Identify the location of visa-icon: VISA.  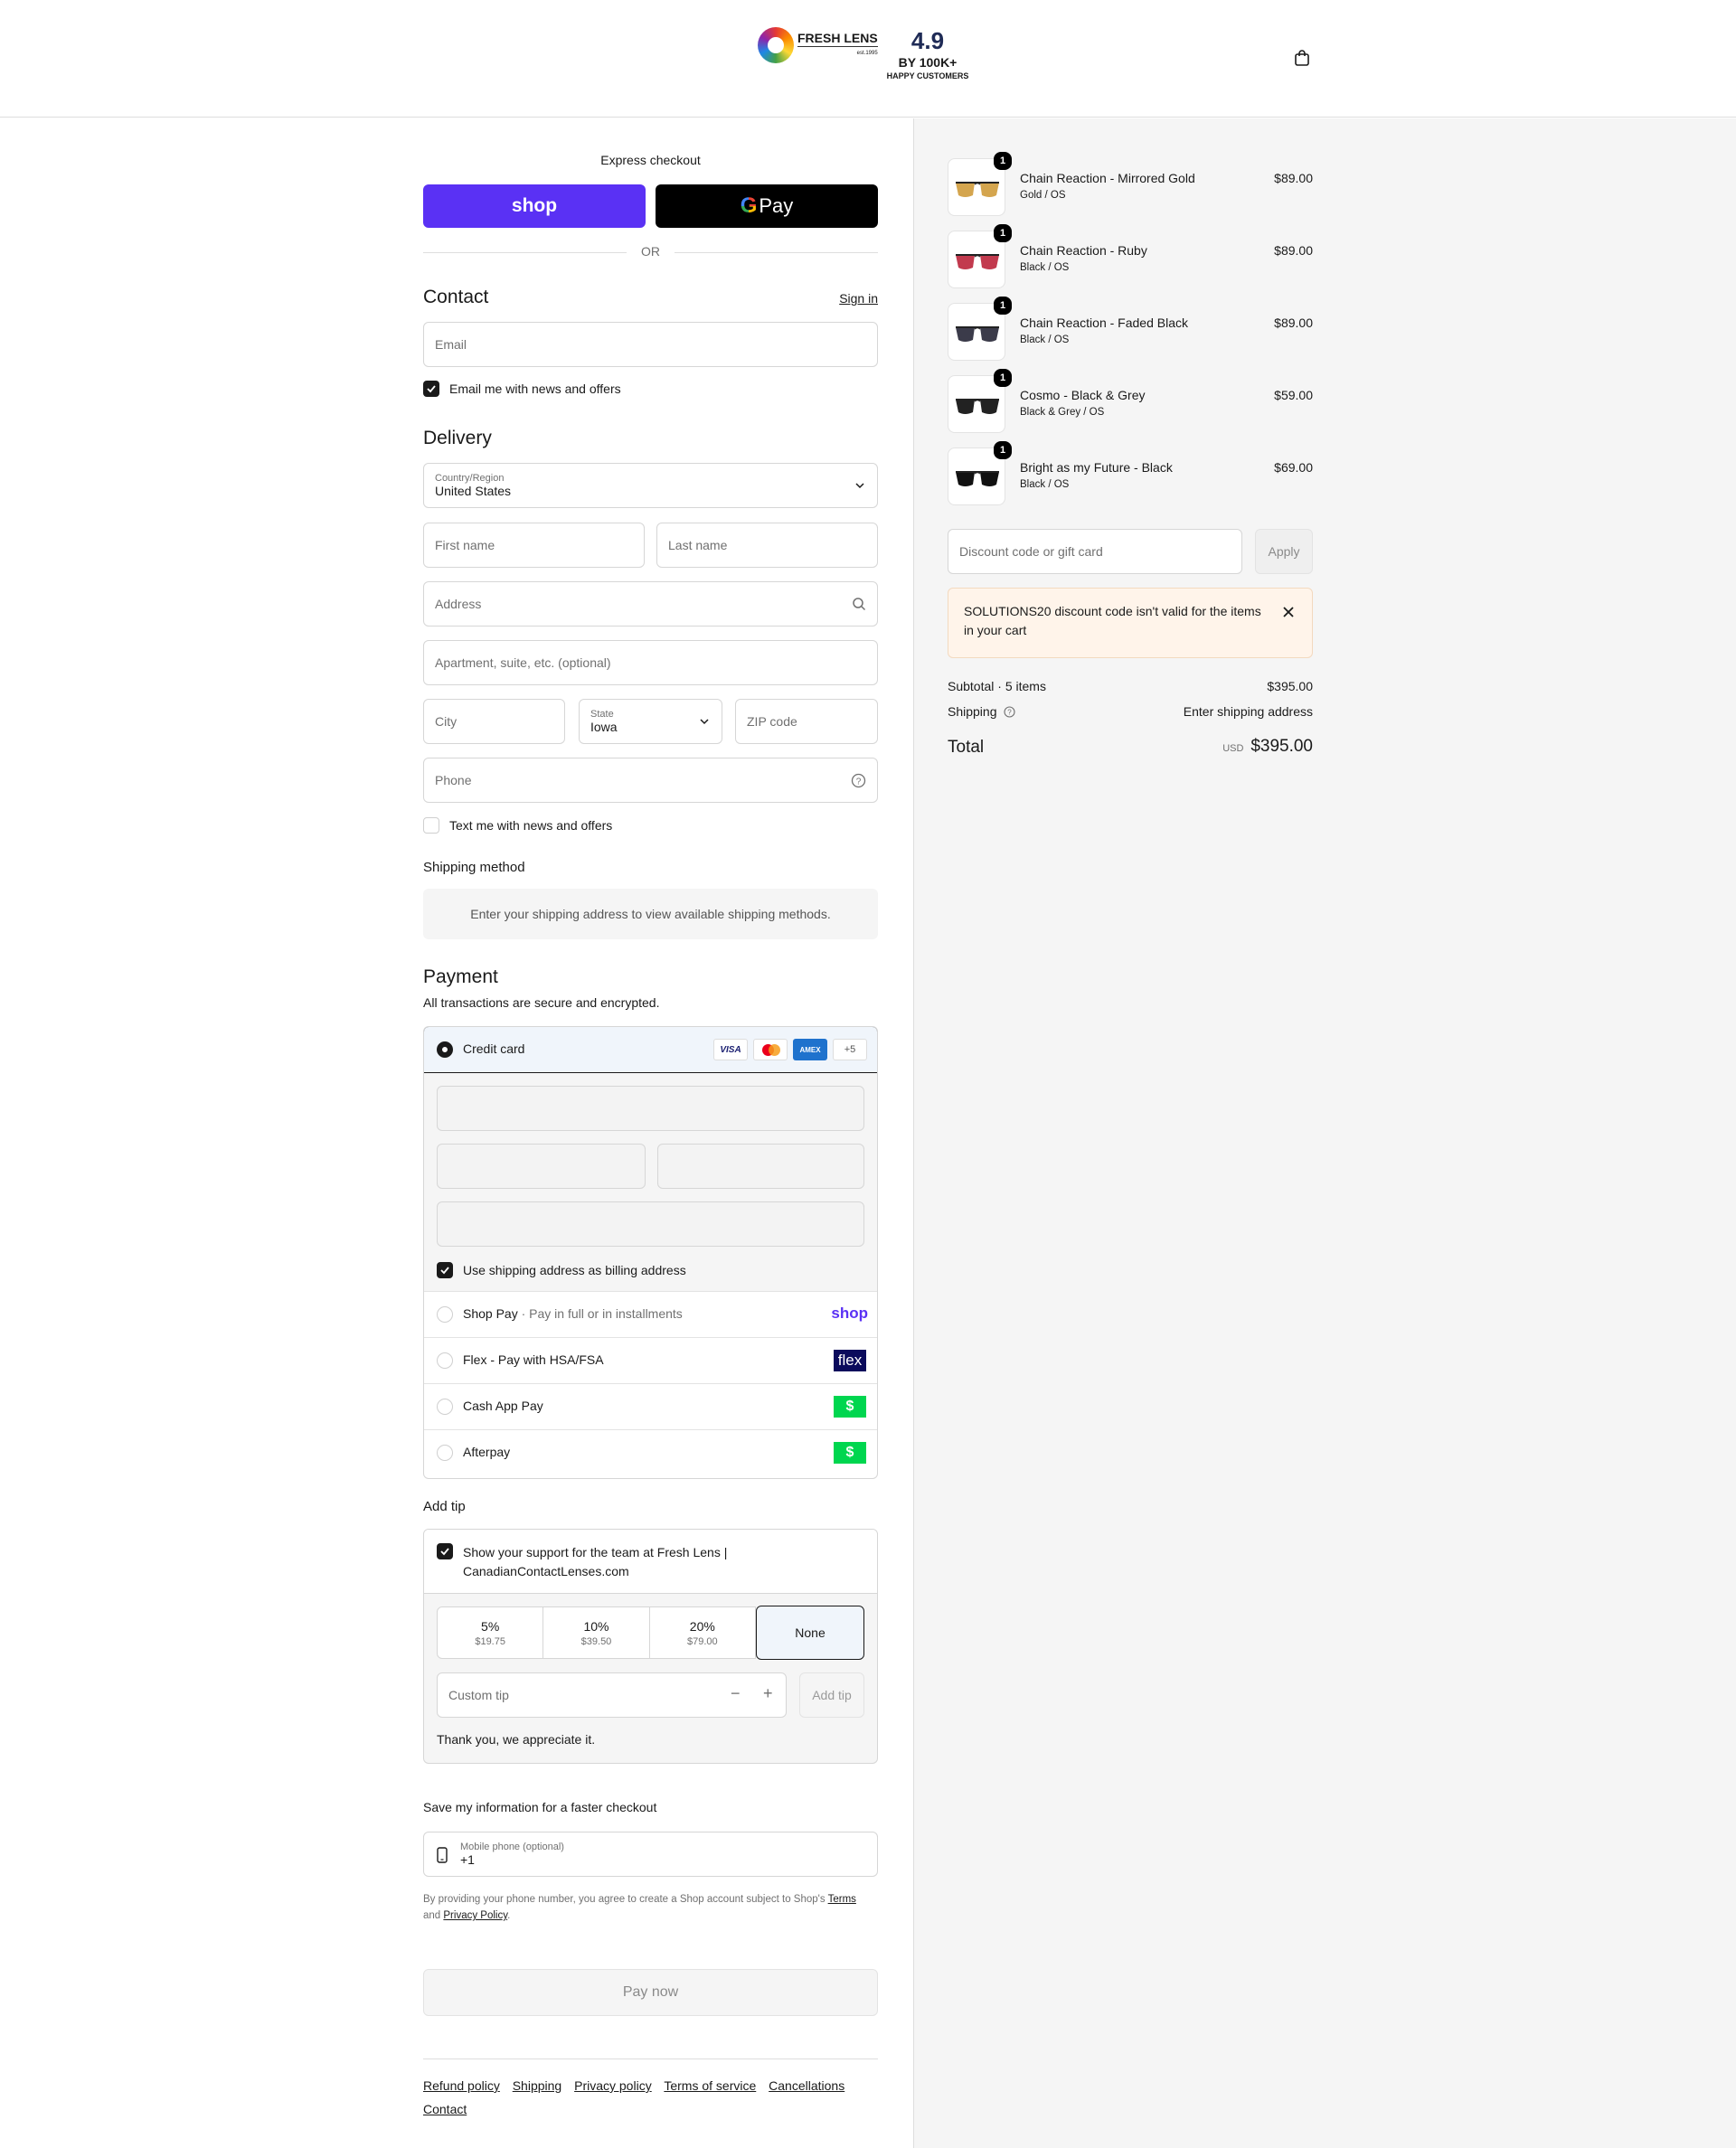
(731, 1050).